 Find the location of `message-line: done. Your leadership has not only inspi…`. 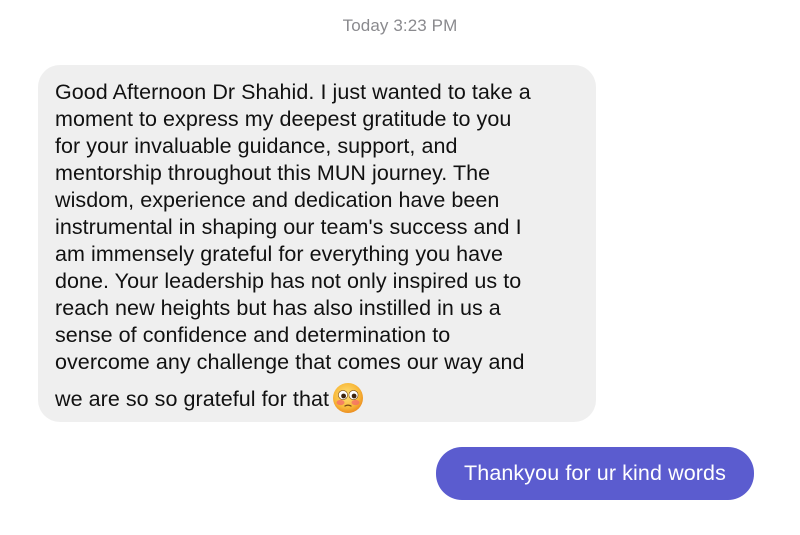

message-line: done. Your leadership has not only inspi… is located at coordinates (288, 281).